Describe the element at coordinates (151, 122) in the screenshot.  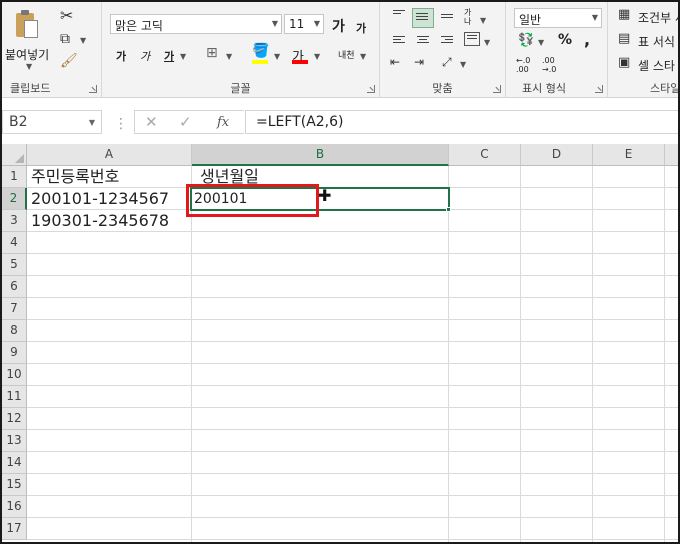
I see `cancel-icon: ✕` at that location.